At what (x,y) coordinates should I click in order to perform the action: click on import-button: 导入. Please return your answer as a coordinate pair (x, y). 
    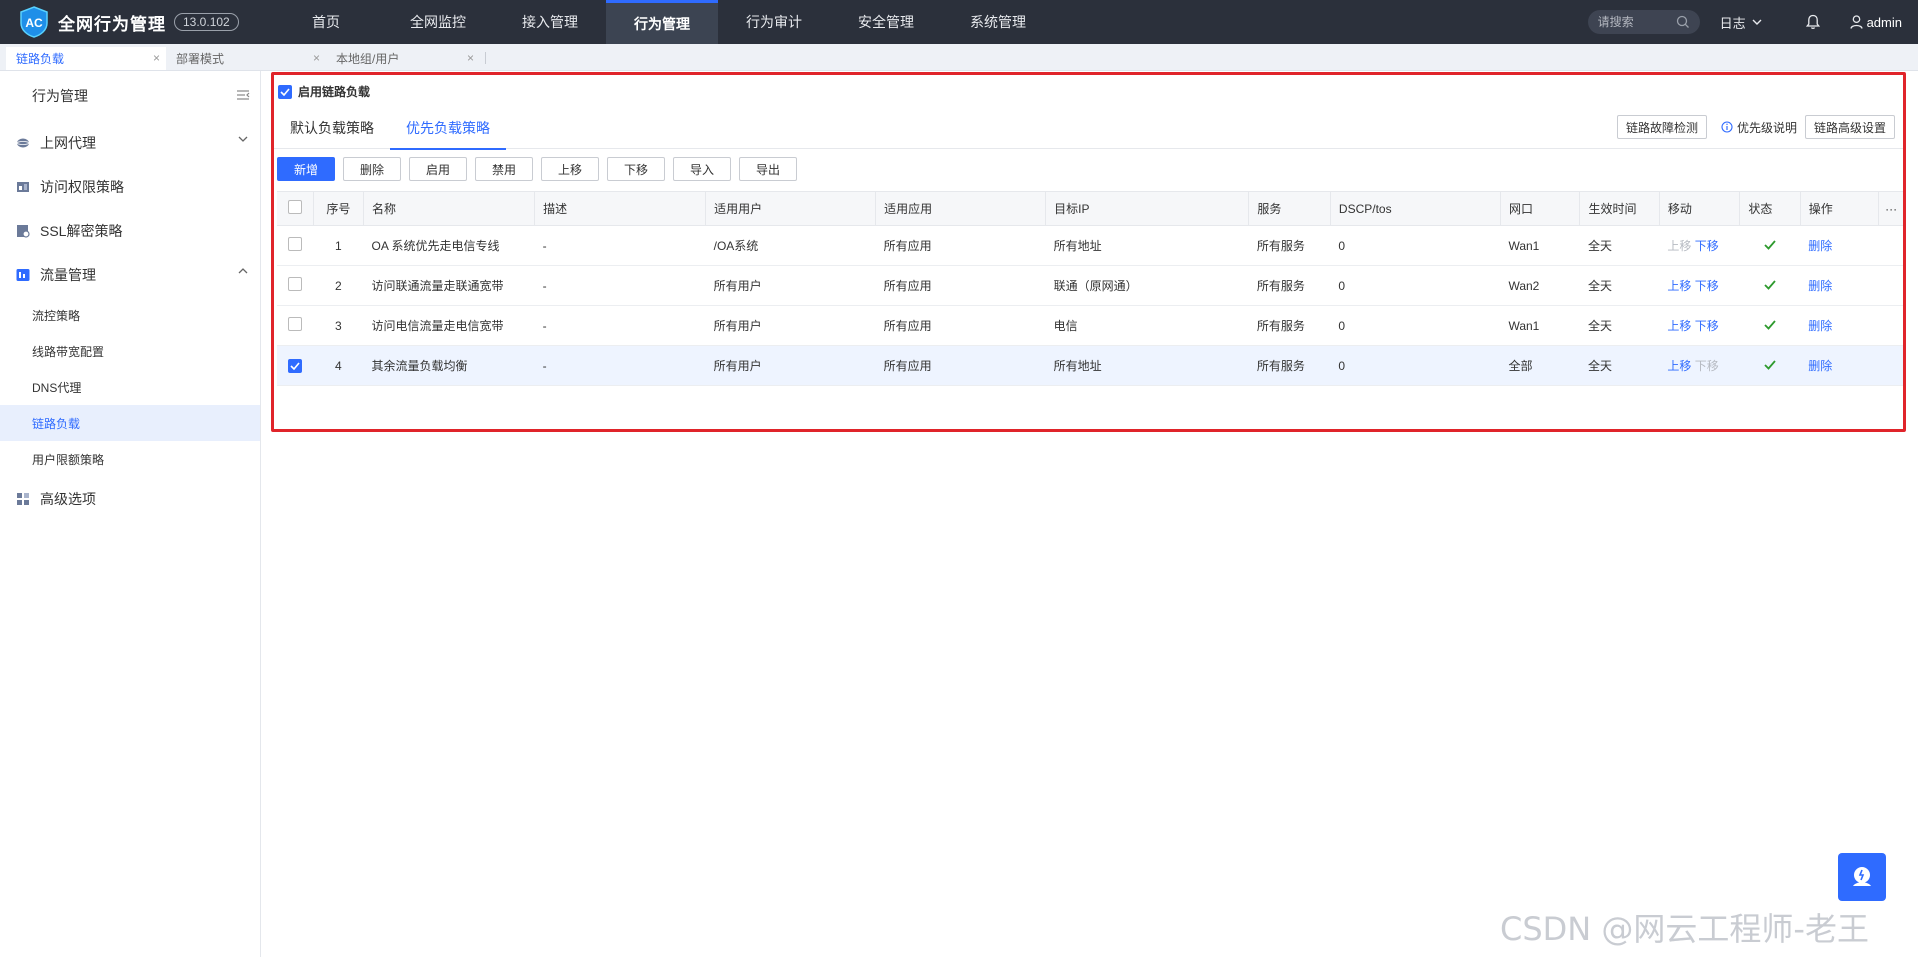
    Looking at the image, I should click on (702, 169).